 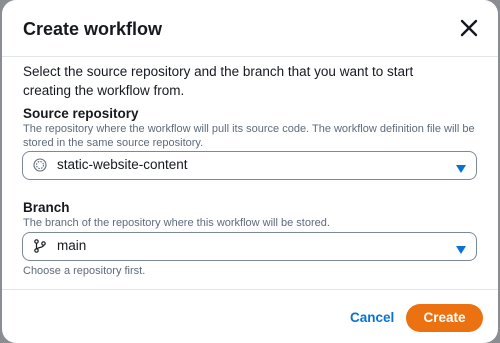 What do you see at coordinates (93, 29) in the screenshot?
I see `dialog-title: Create workflow` at bounding box center [93, 29].